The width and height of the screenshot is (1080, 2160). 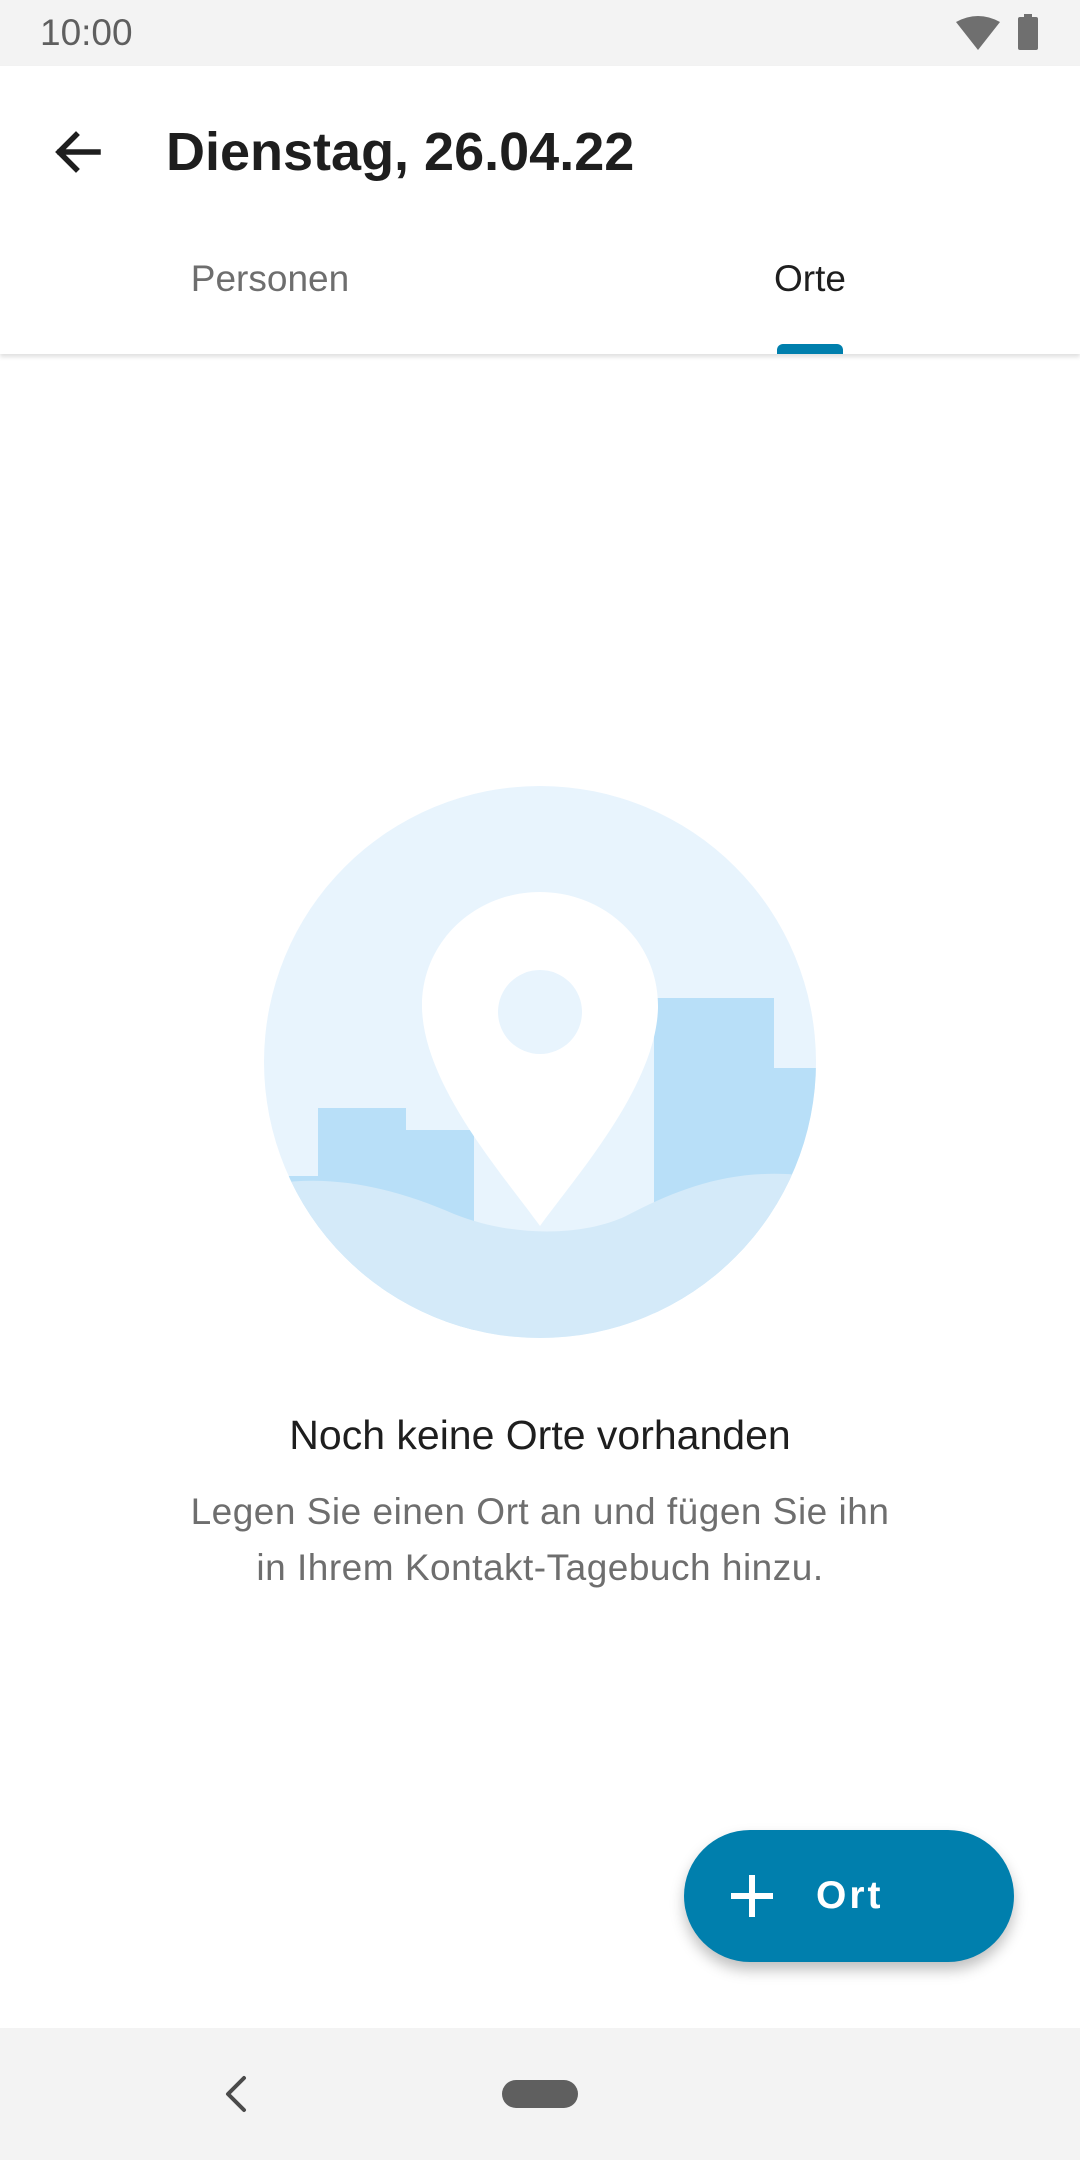 I want to click on add-place-button-label: Ort, so click(x=850, y=1895).